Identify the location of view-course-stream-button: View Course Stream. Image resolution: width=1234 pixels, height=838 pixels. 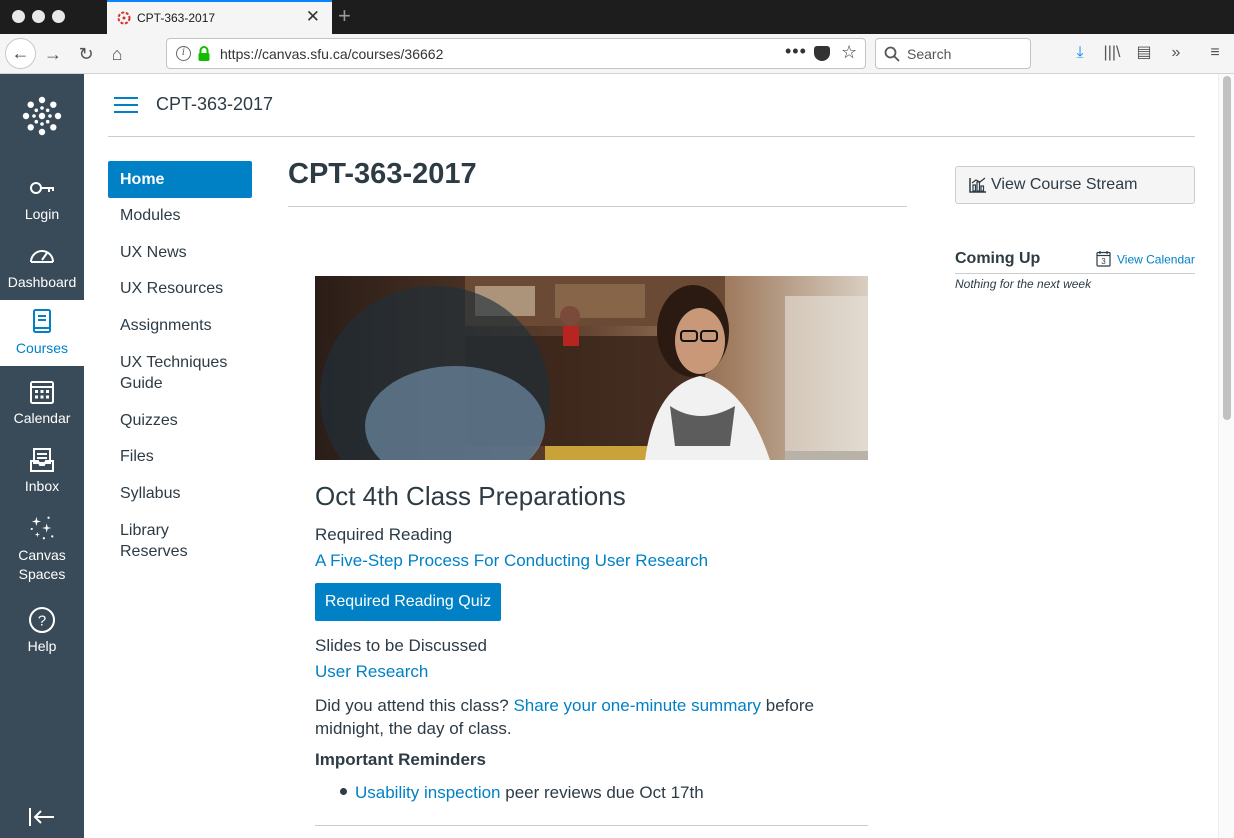
(1075, 185).